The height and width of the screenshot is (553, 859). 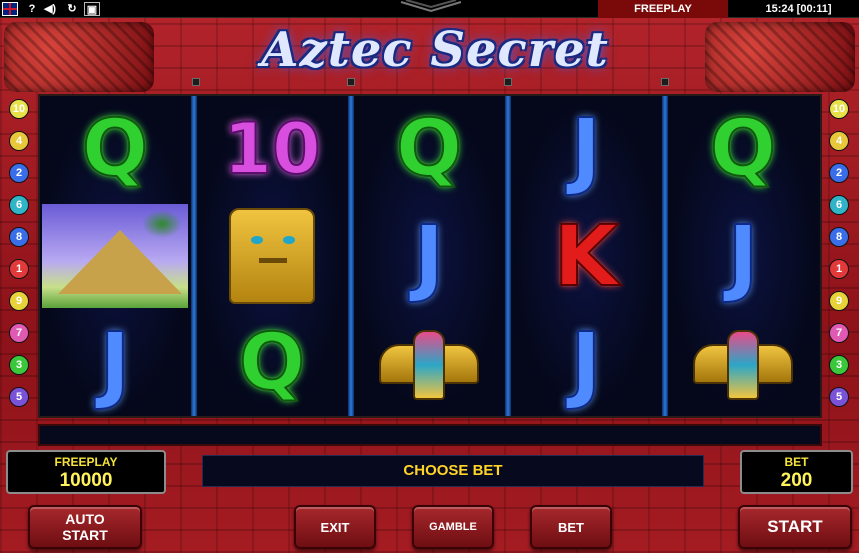 I want to click on letter-k-symbol: K, so click(x=585, y=256).